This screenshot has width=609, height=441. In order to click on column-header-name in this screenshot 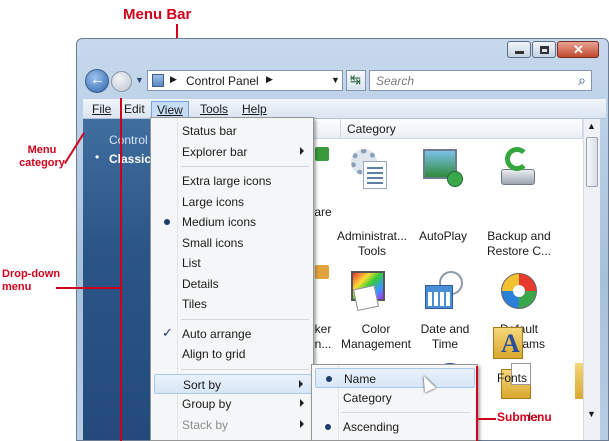, I will do `click(327, 129)`.